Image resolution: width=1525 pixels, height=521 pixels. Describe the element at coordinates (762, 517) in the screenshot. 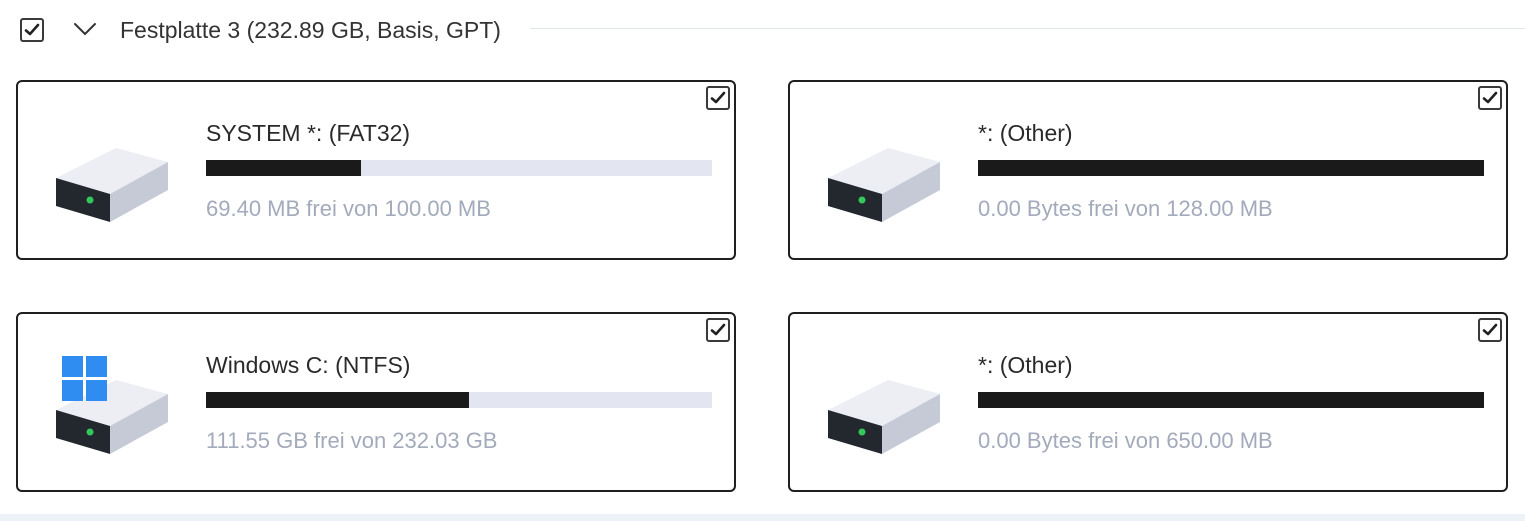

I see `bottom-strip` at that location.